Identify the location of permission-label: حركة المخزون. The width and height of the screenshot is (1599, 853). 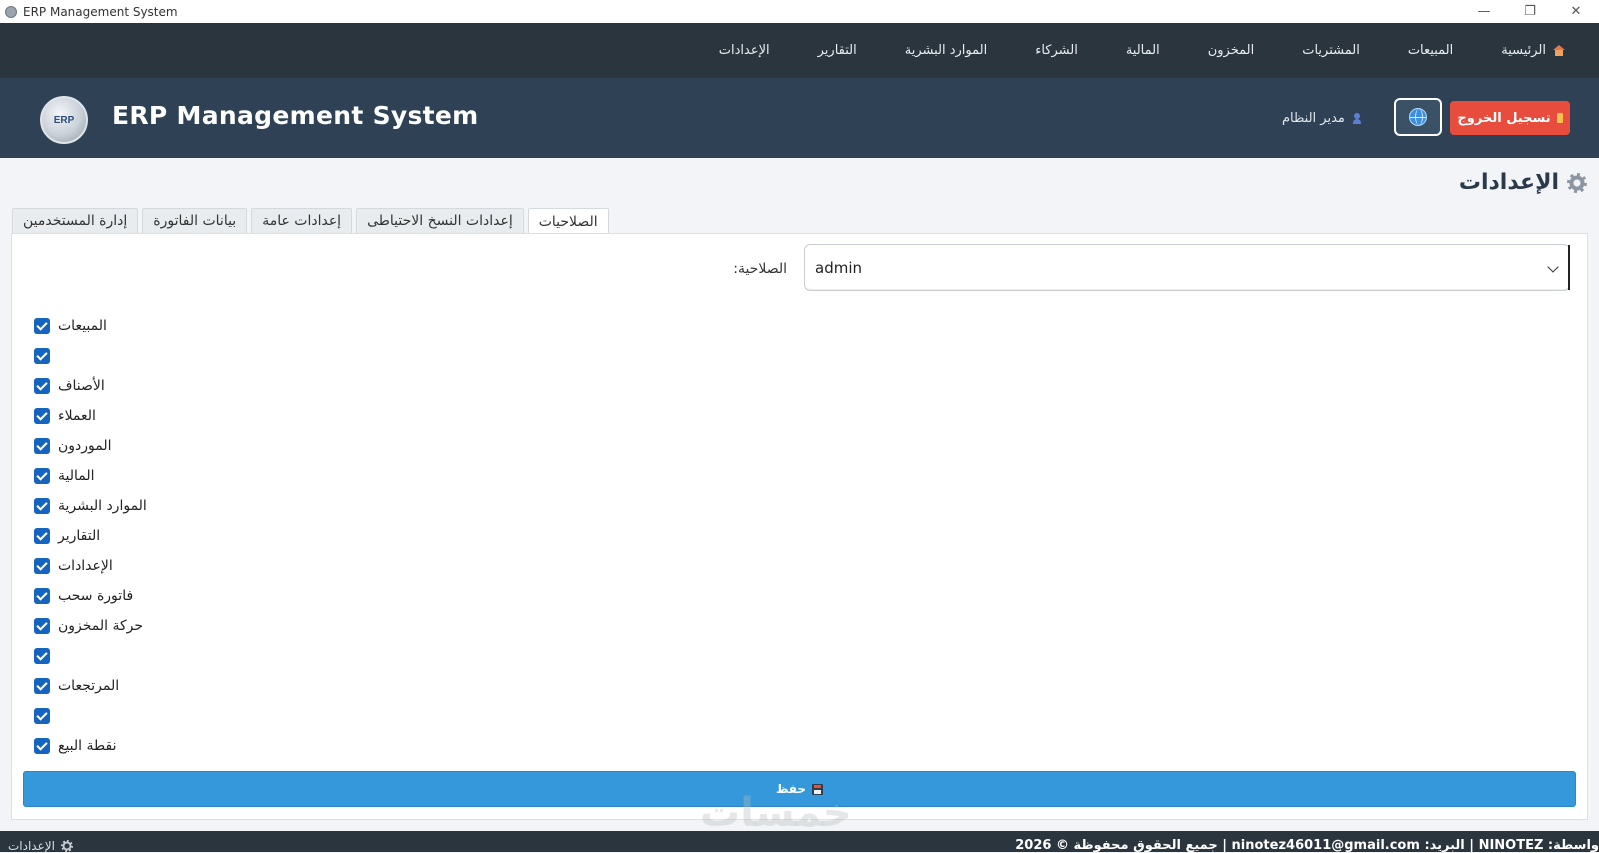
(101, 626).